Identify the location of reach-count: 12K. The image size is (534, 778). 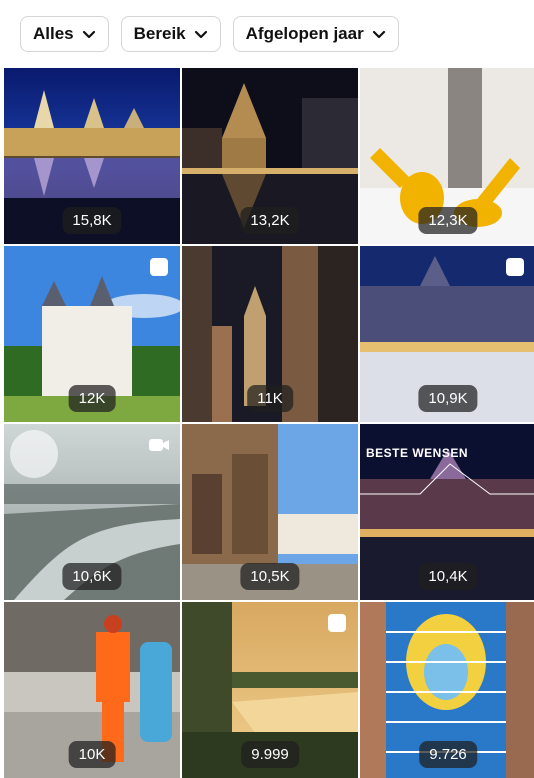
(92, 398).